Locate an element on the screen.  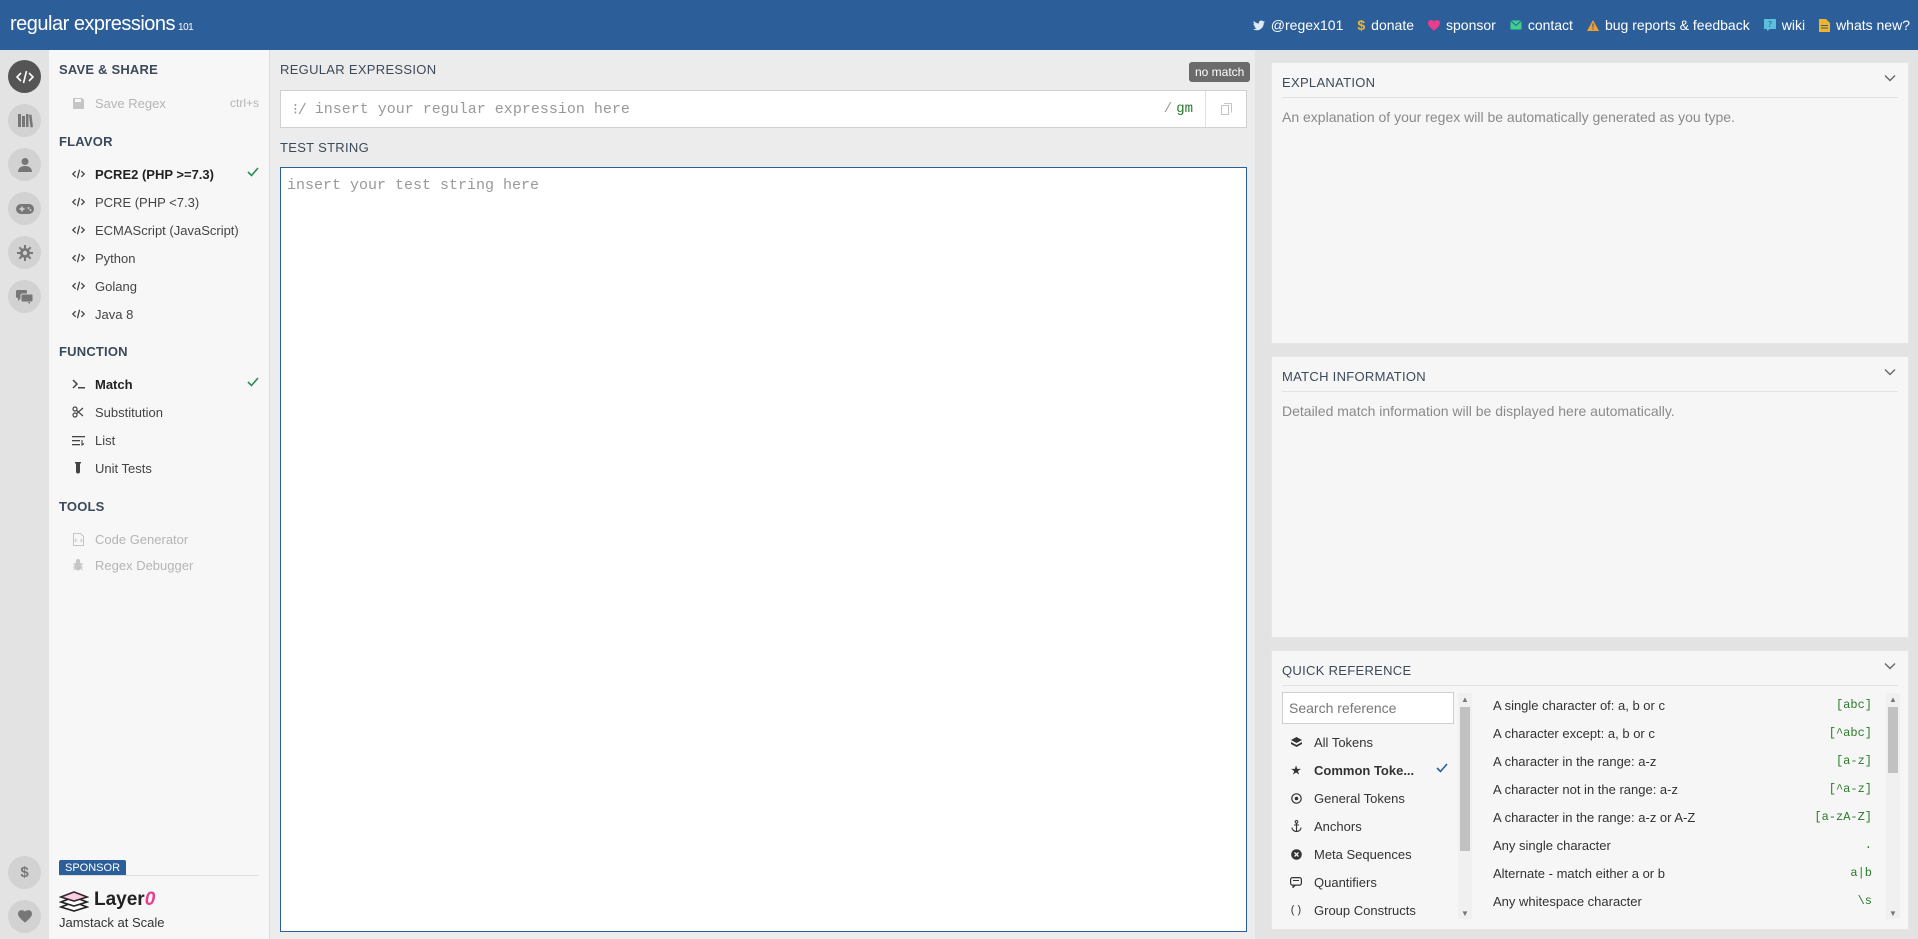
rail-settings-button is located at coordinates (24, 252).